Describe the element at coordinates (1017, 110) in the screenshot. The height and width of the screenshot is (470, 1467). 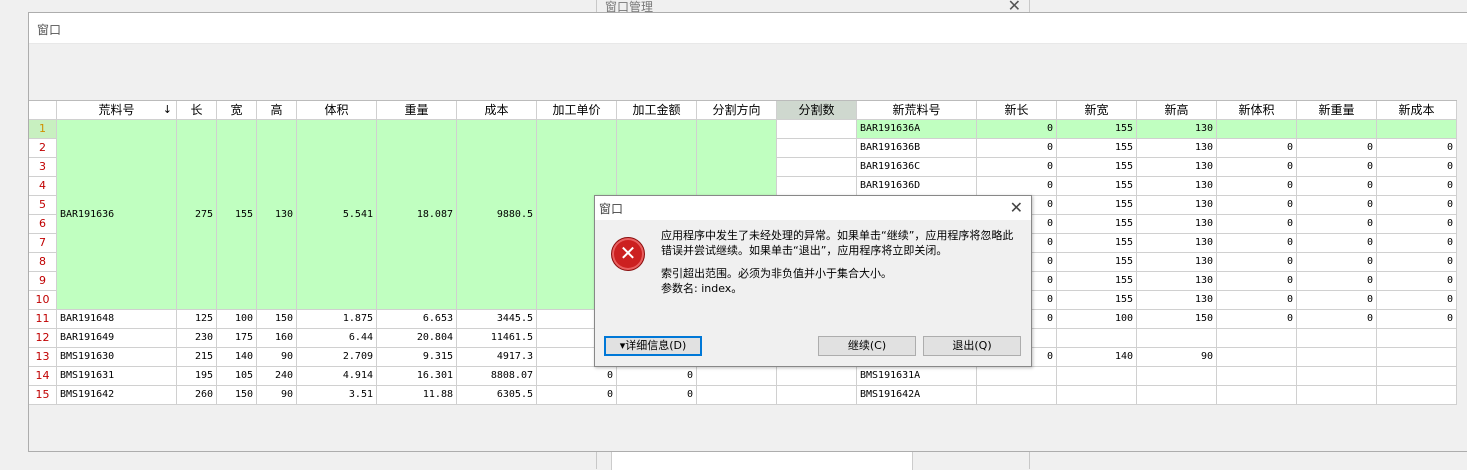
I see `column-header-new-length: 新长` at that location.